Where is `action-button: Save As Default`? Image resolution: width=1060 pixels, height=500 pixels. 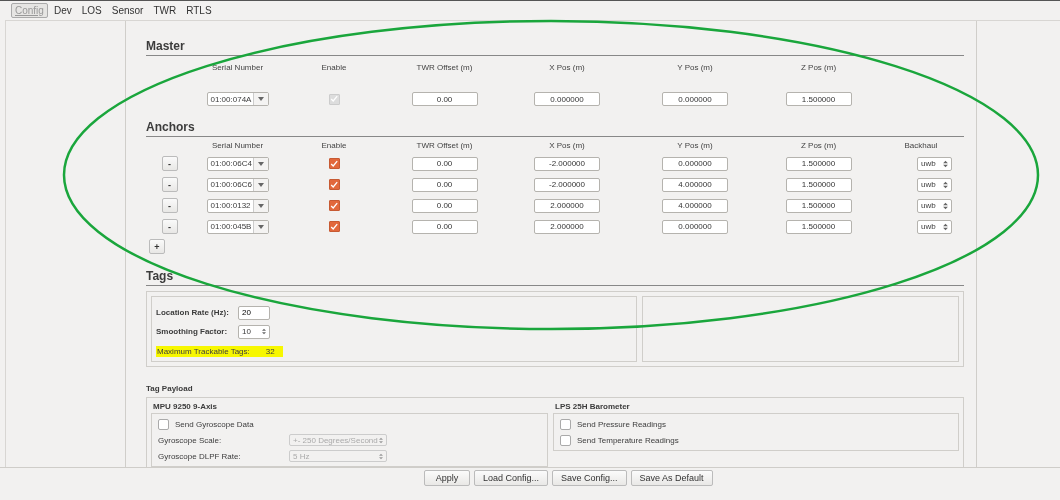 action-button: Save As Default is located at coordinates (671, 478).